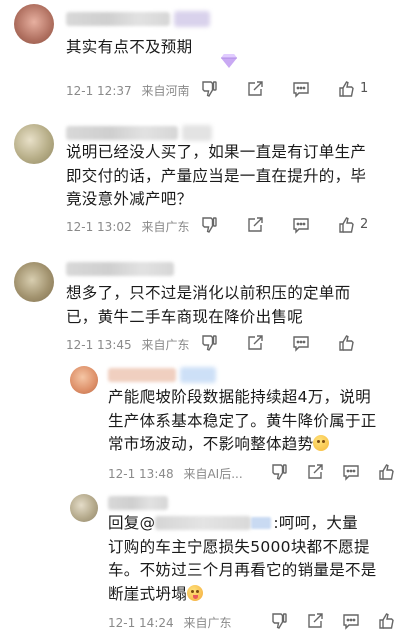 The width and height of the screenshot is (404, 640). I want to click on like-count: 2, so click(364, 224).